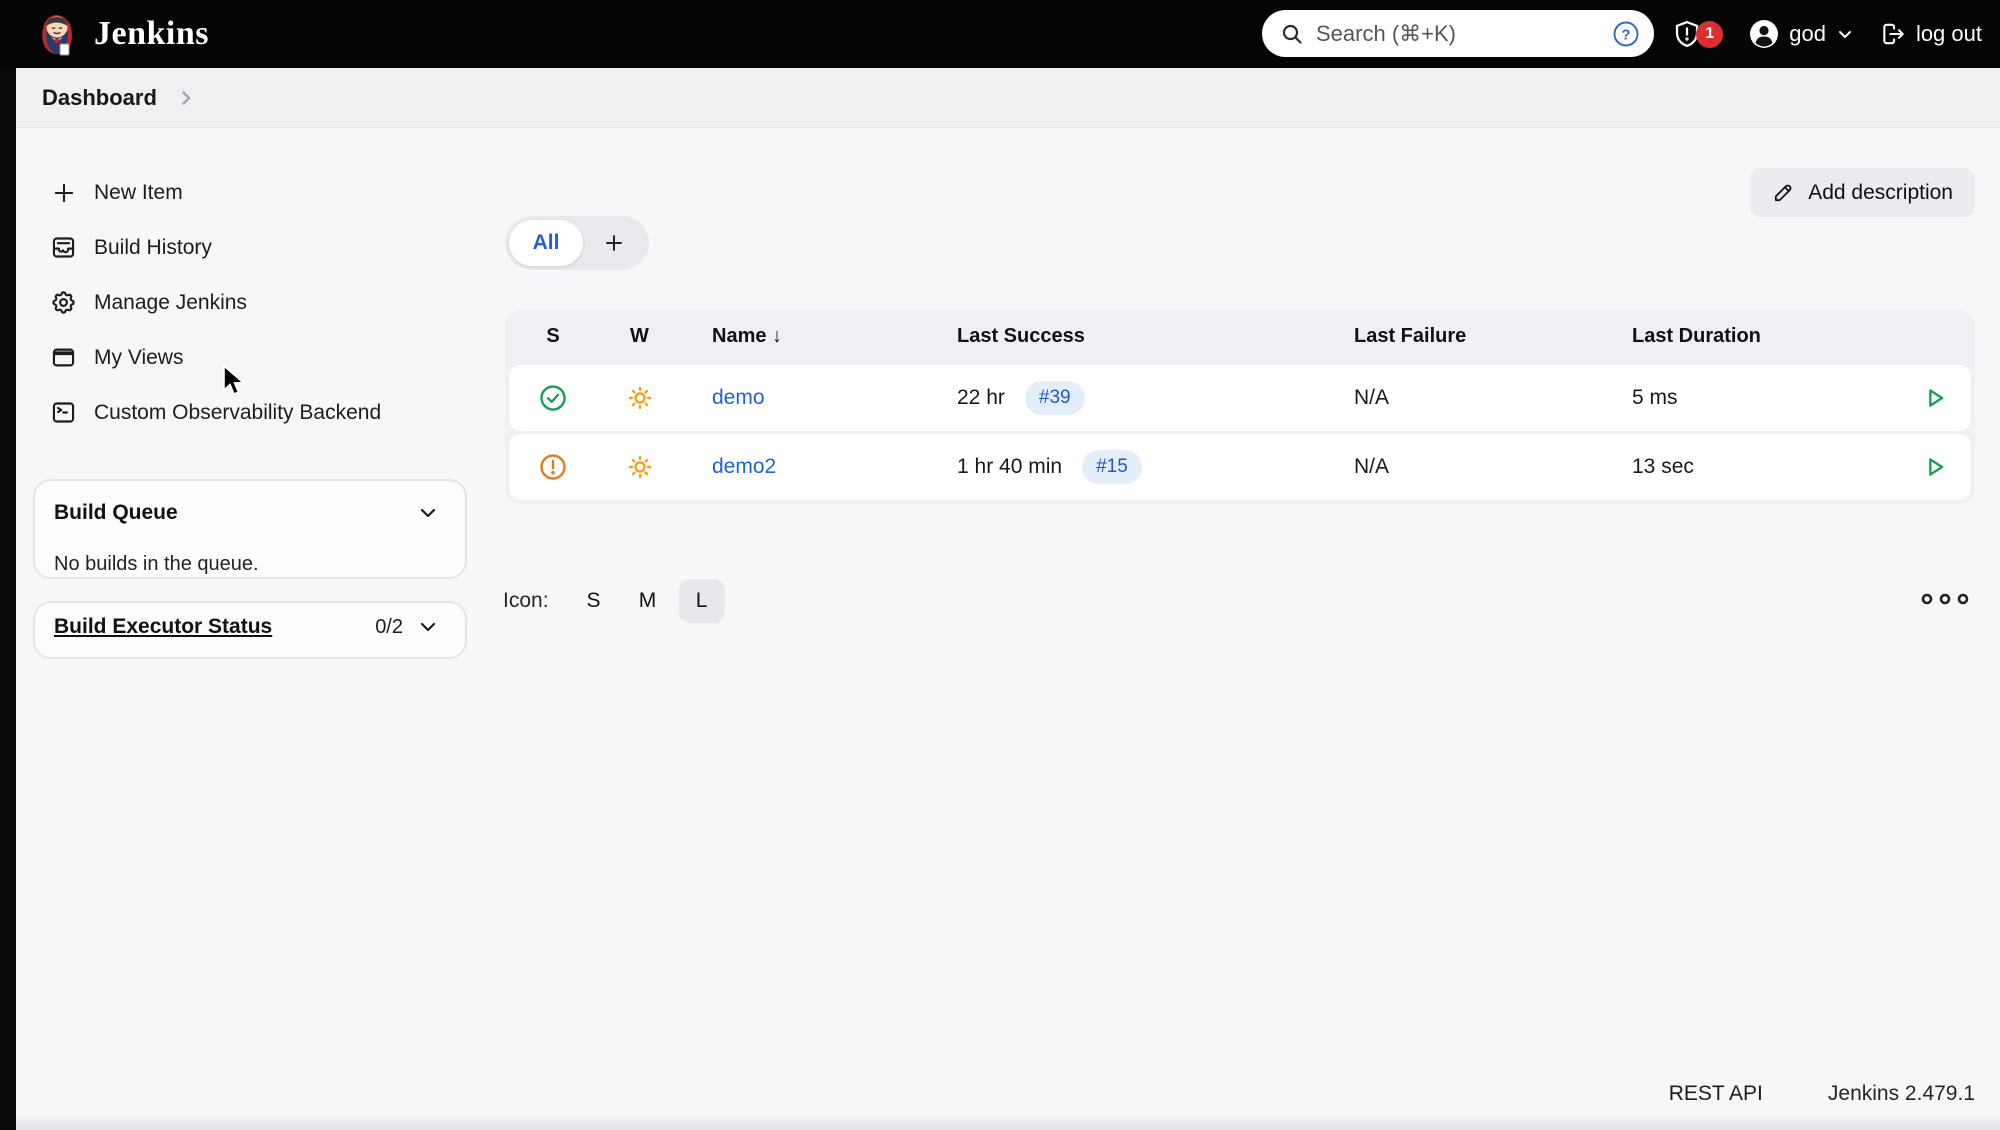  I want to click on new-view-tab-button, so click(614, 243).